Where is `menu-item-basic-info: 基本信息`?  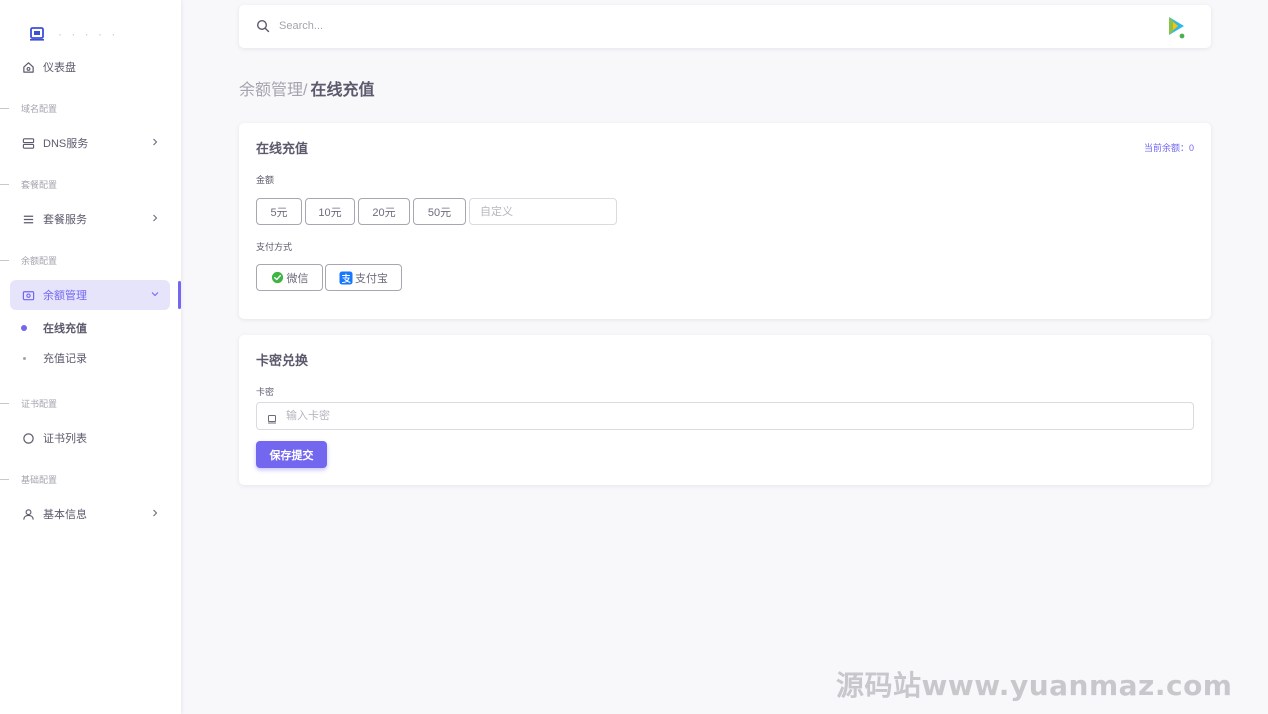
menu-item-basic-info: 基本信息 is located at coordinates (90, 514).